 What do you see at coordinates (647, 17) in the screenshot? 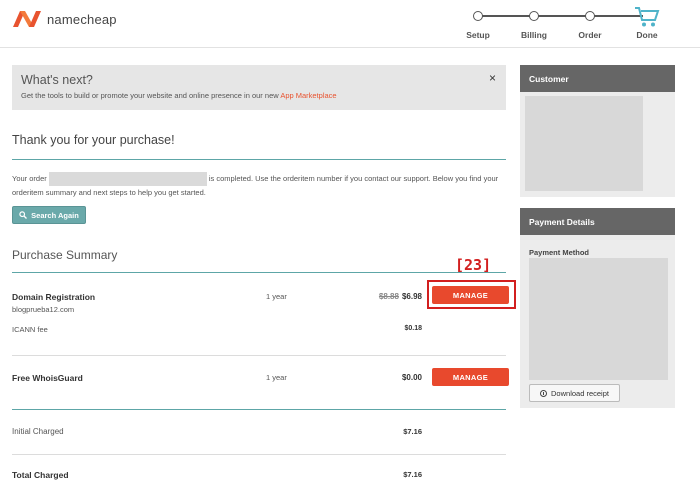
I see `cart-icon` at bounding box center [647, 17].